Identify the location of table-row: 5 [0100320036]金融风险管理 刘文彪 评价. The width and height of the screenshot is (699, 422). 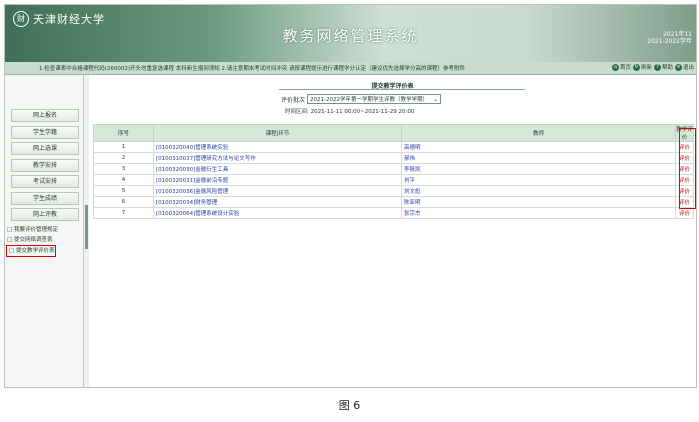
(393, 191).